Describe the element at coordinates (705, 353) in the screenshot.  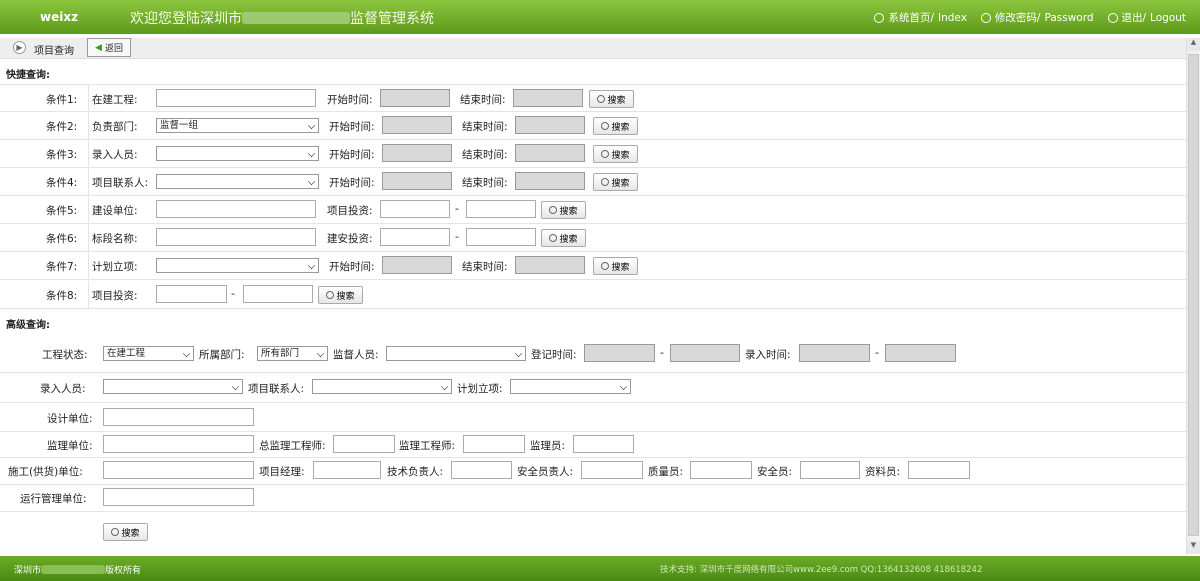
I see `reg-time-end` at that location.